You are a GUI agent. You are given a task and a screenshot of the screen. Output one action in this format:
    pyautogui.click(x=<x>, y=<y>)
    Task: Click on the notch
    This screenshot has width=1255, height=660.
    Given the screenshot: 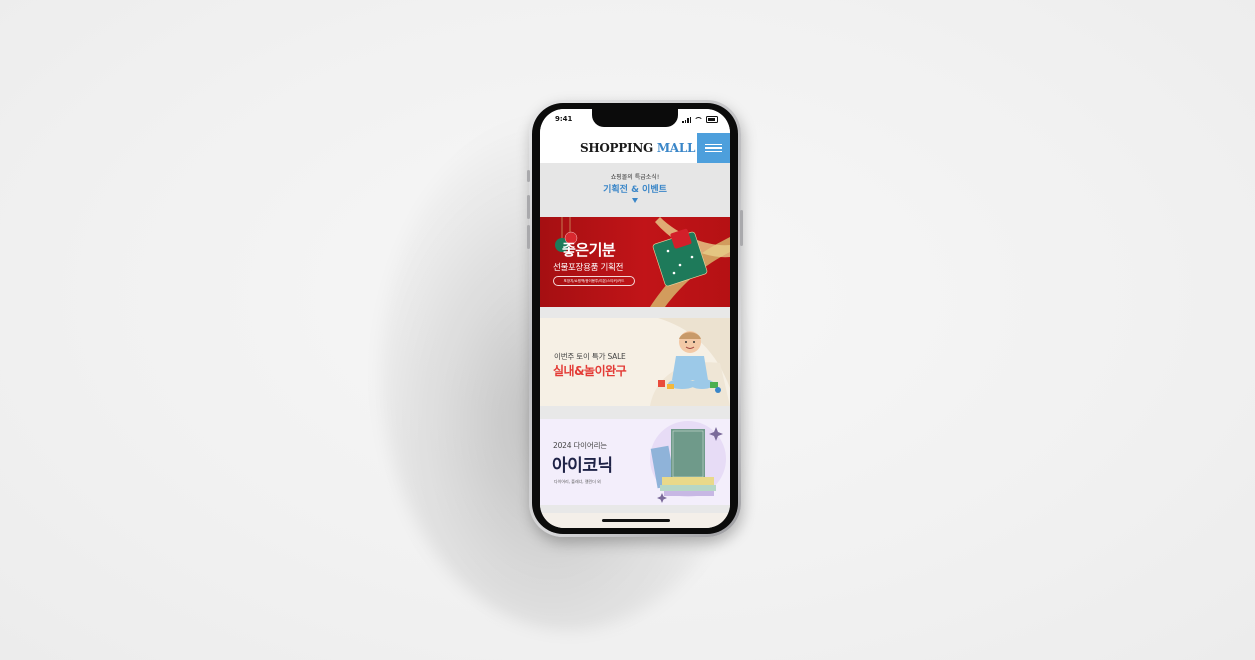 What is the action you would take?
    pyautogui.click(x=635, y=118)
    